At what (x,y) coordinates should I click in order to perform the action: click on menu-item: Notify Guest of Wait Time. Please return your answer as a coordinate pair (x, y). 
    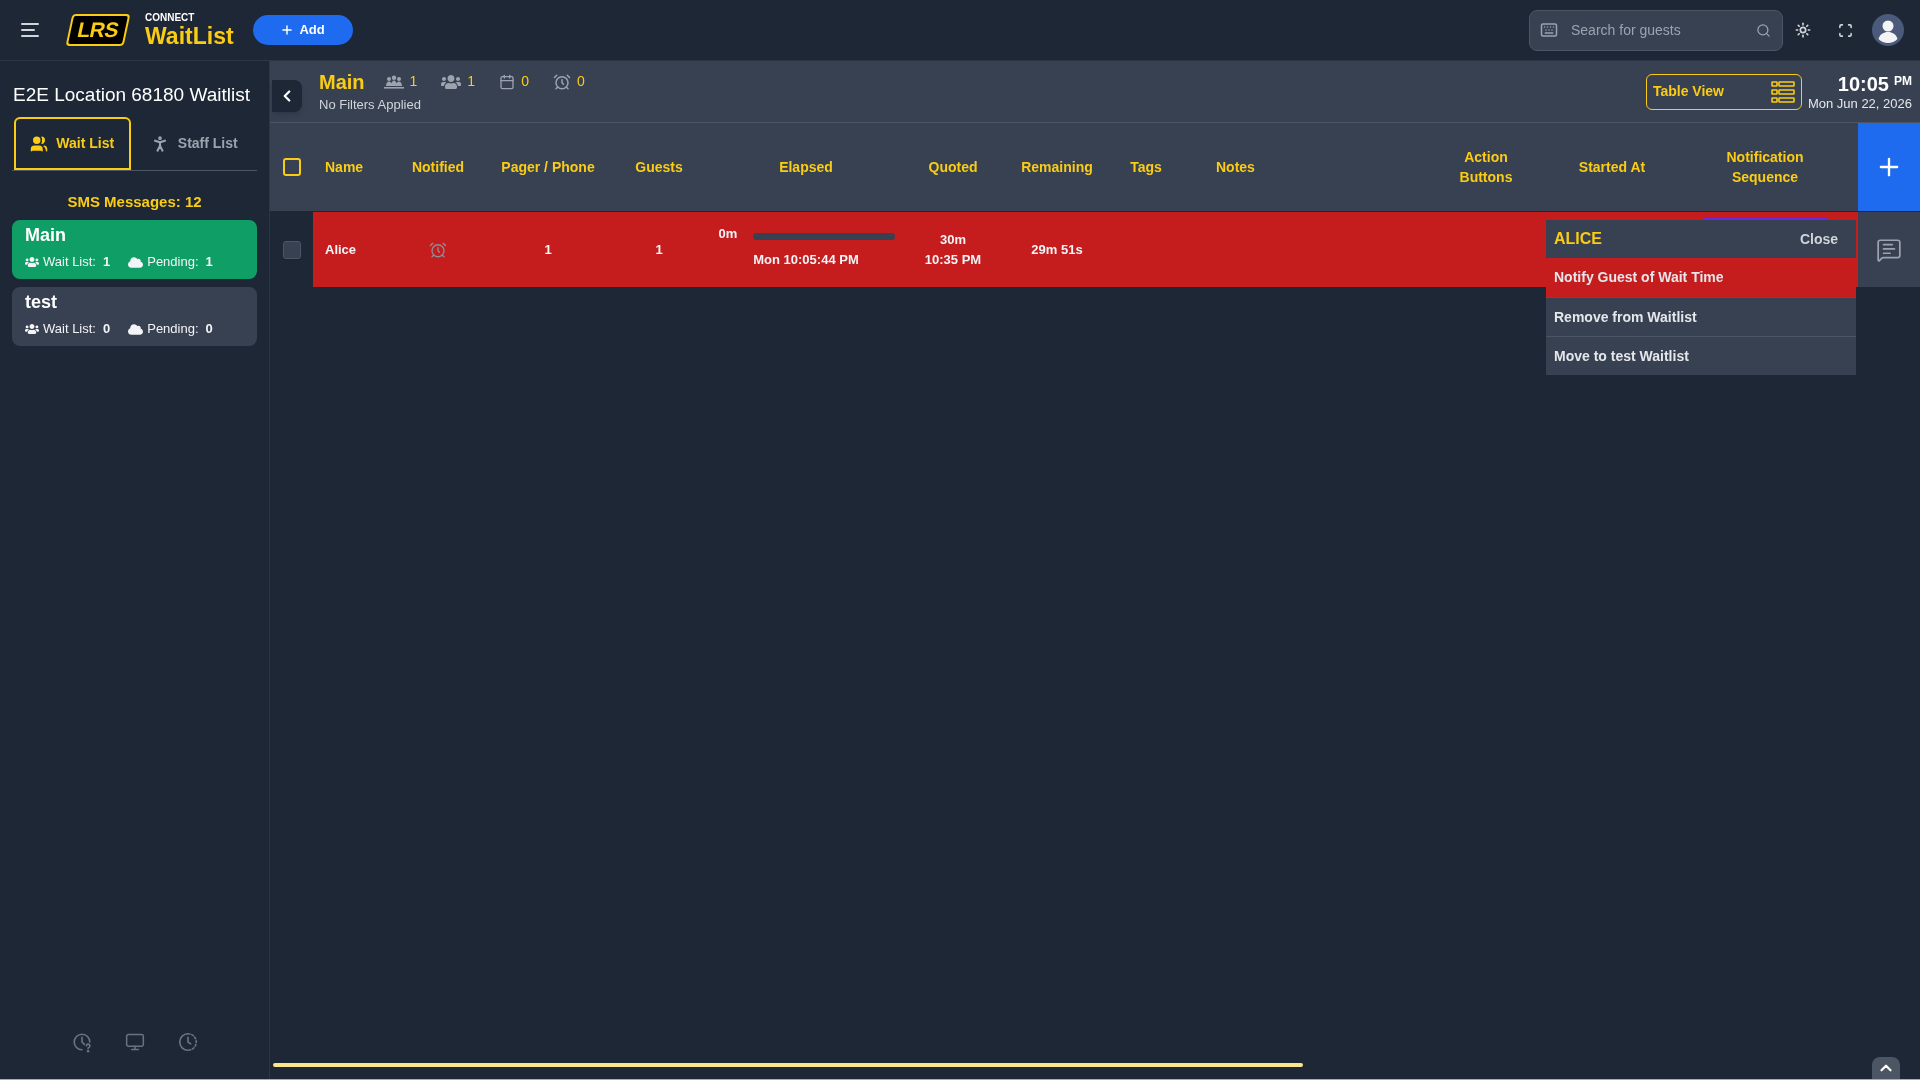
    Looking at the image, I should click on (1701, 277).